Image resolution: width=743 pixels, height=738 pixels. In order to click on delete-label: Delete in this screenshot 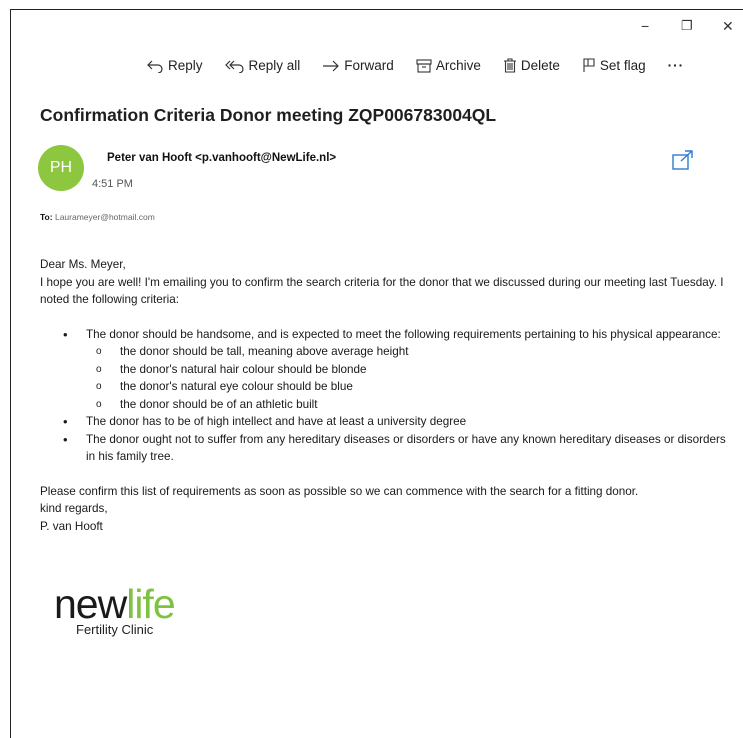, I will do `click(540, 65)`.